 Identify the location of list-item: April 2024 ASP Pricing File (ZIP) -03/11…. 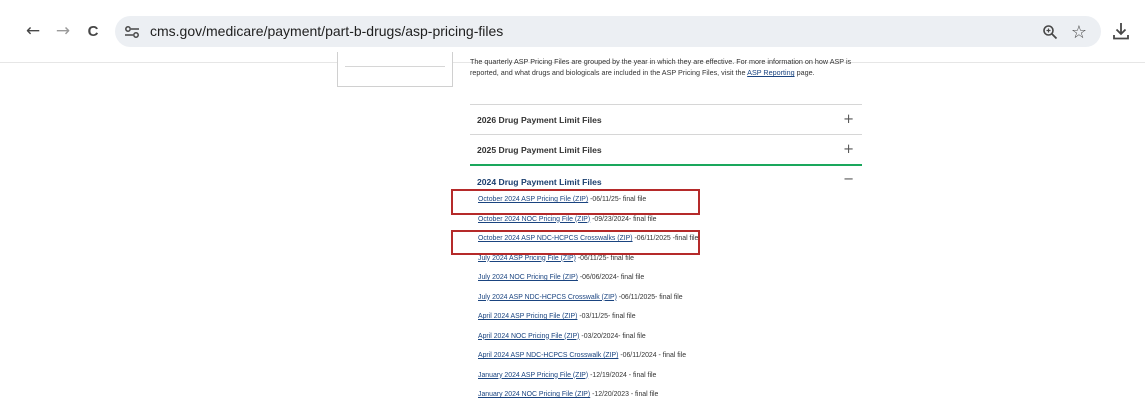
(557, 319).